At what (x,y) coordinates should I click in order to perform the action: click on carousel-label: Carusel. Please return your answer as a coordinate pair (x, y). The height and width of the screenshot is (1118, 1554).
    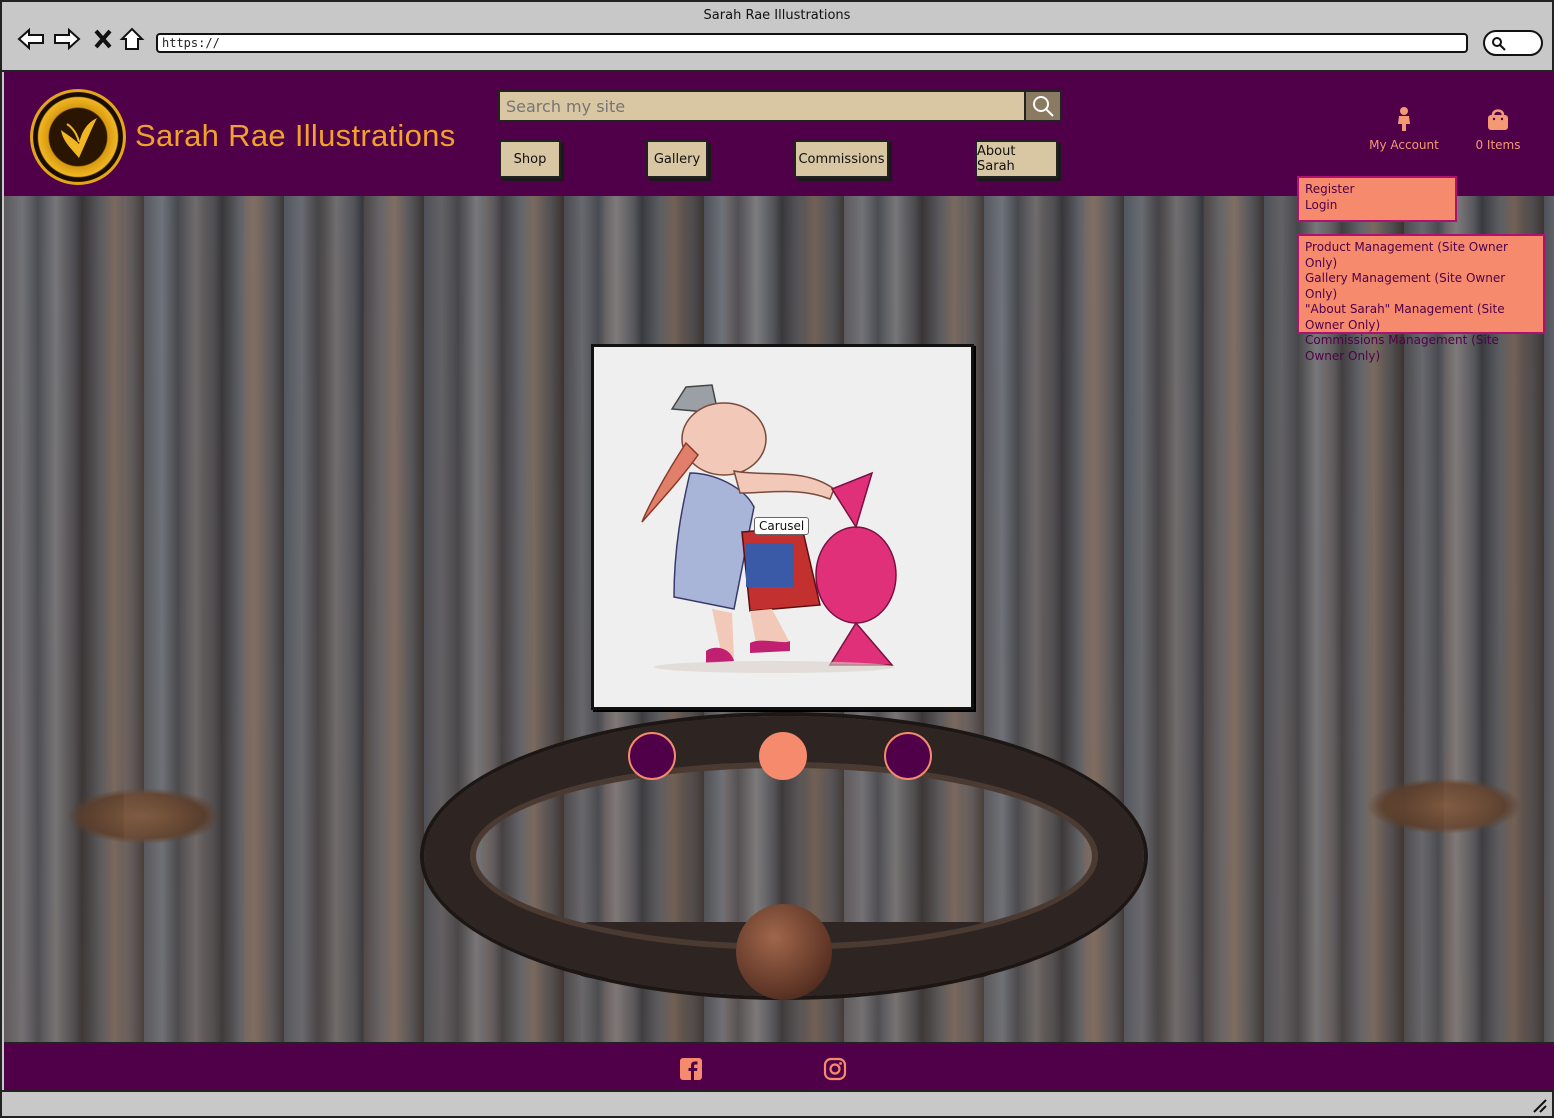
    Looking at the image, I should click on (782, 526).